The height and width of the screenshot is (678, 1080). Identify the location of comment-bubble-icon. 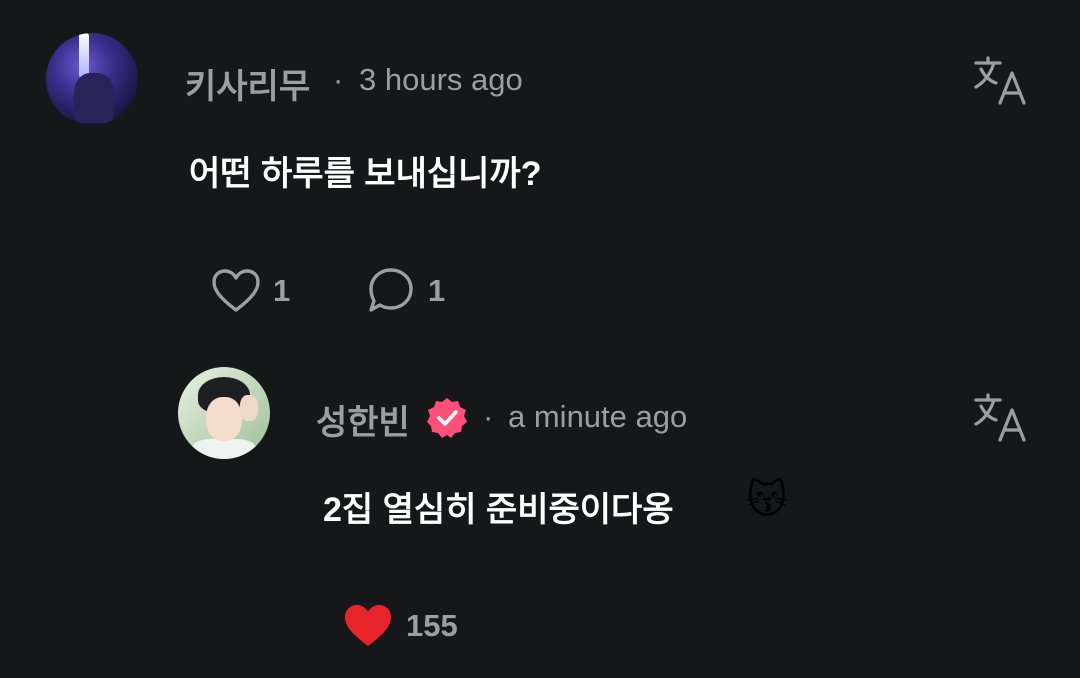
(391, 291).